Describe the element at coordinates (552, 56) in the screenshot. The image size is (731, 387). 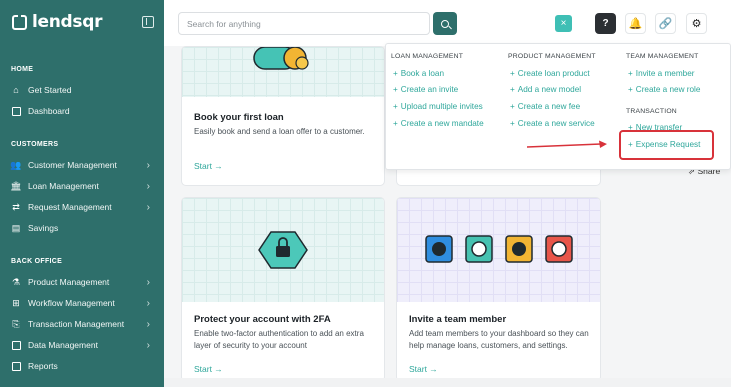
I see `menu-heading-product: PRODUCT MANAGEMENT` at that location.